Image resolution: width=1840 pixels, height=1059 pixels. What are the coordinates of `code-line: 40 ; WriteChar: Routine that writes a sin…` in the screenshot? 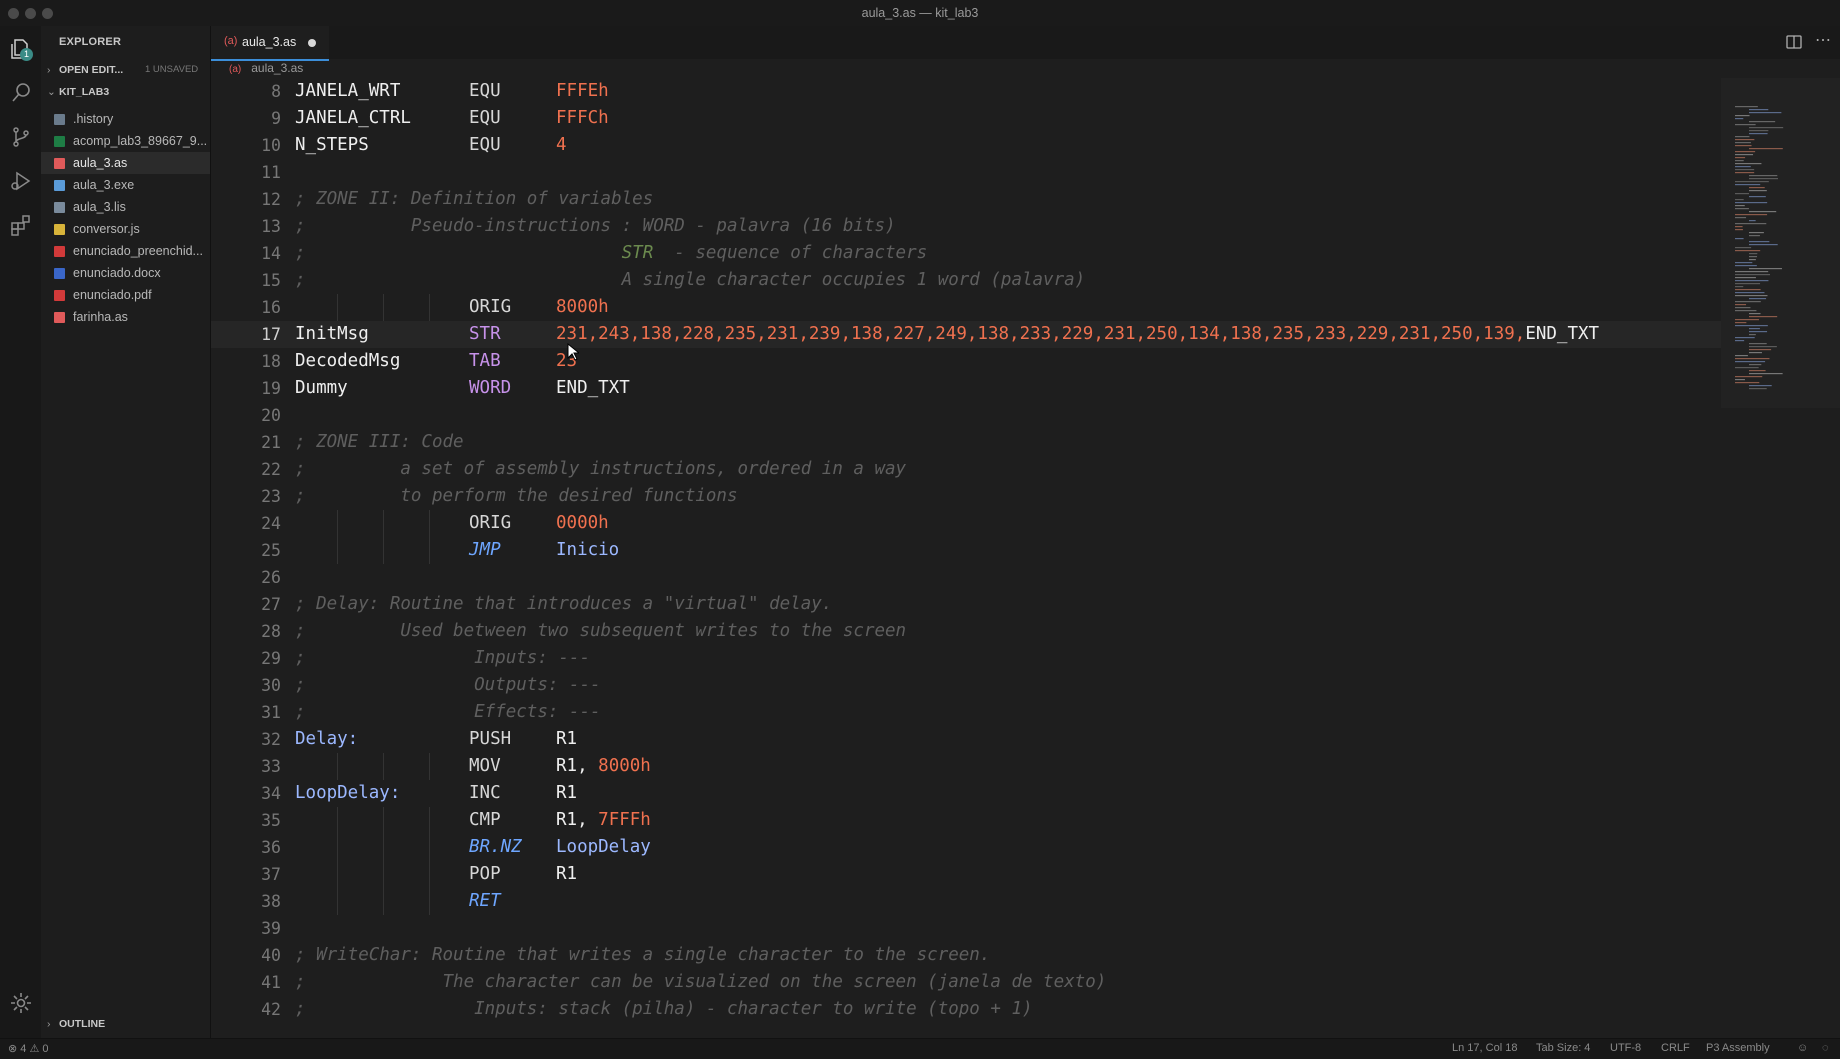 It's located at (966, 955).